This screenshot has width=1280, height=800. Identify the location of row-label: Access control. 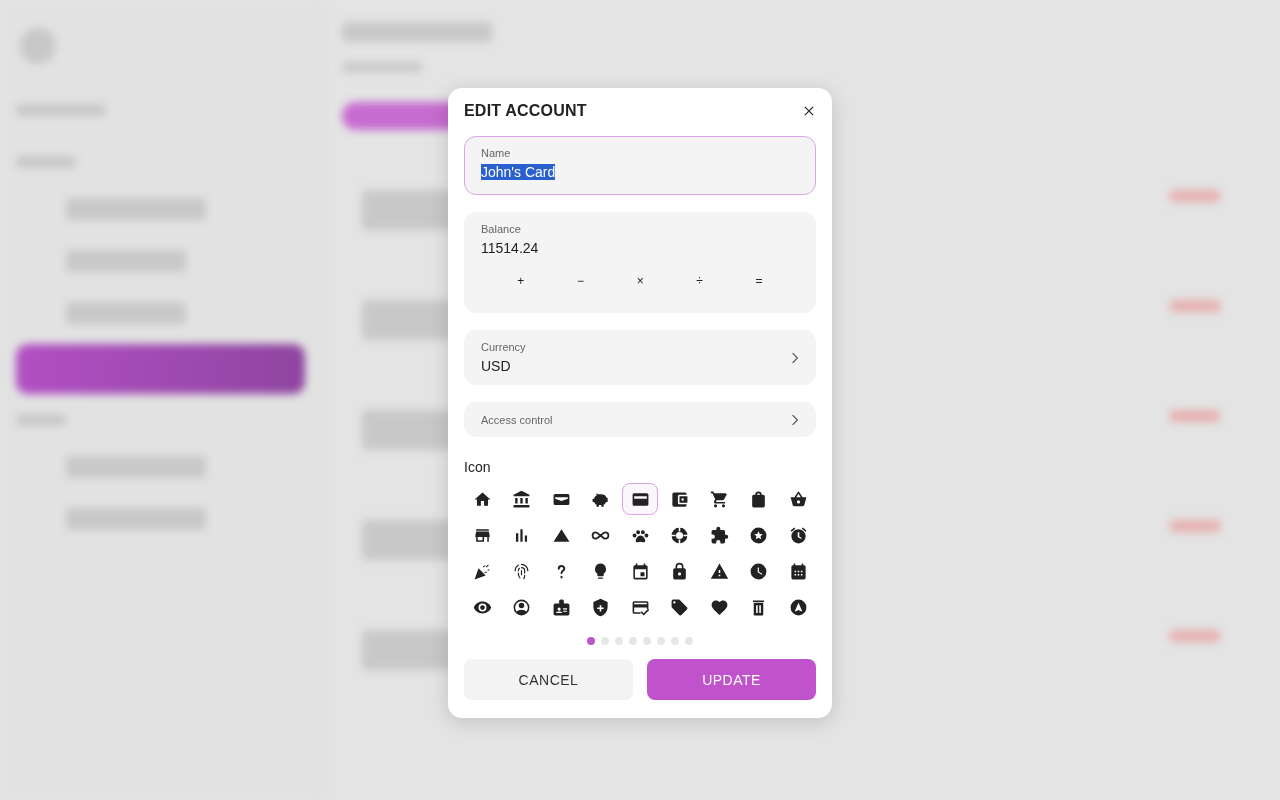
(517, 419).